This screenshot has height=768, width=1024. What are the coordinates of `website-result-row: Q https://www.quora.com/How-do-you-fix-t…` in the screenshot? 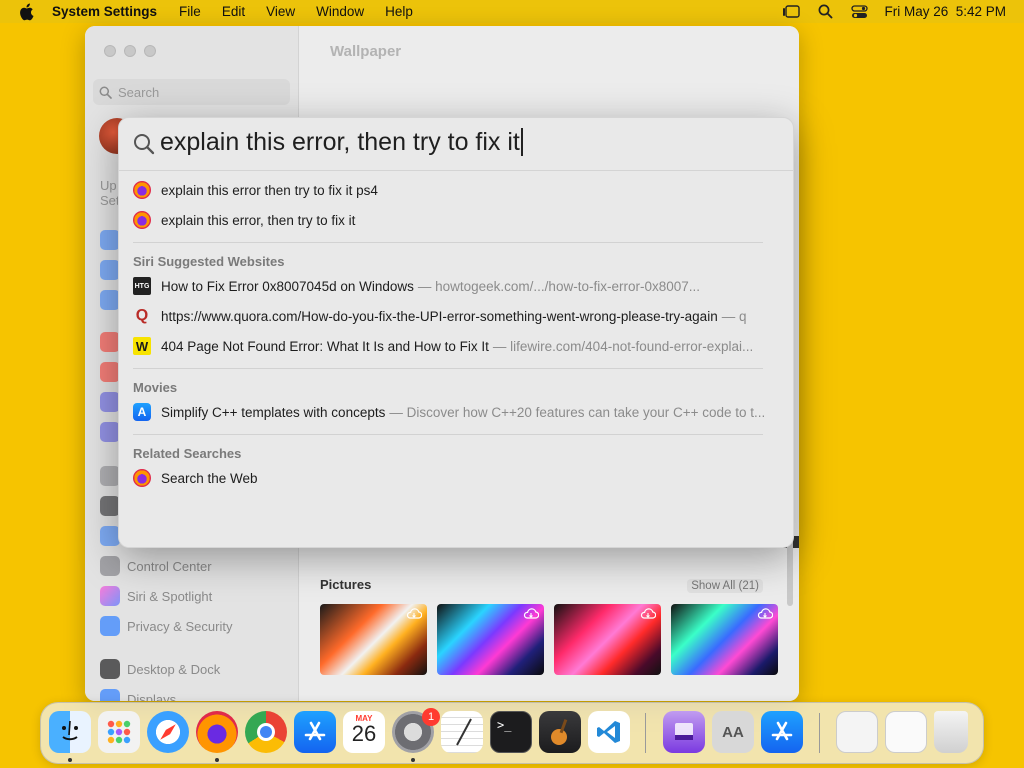 It's located at (453, 316).